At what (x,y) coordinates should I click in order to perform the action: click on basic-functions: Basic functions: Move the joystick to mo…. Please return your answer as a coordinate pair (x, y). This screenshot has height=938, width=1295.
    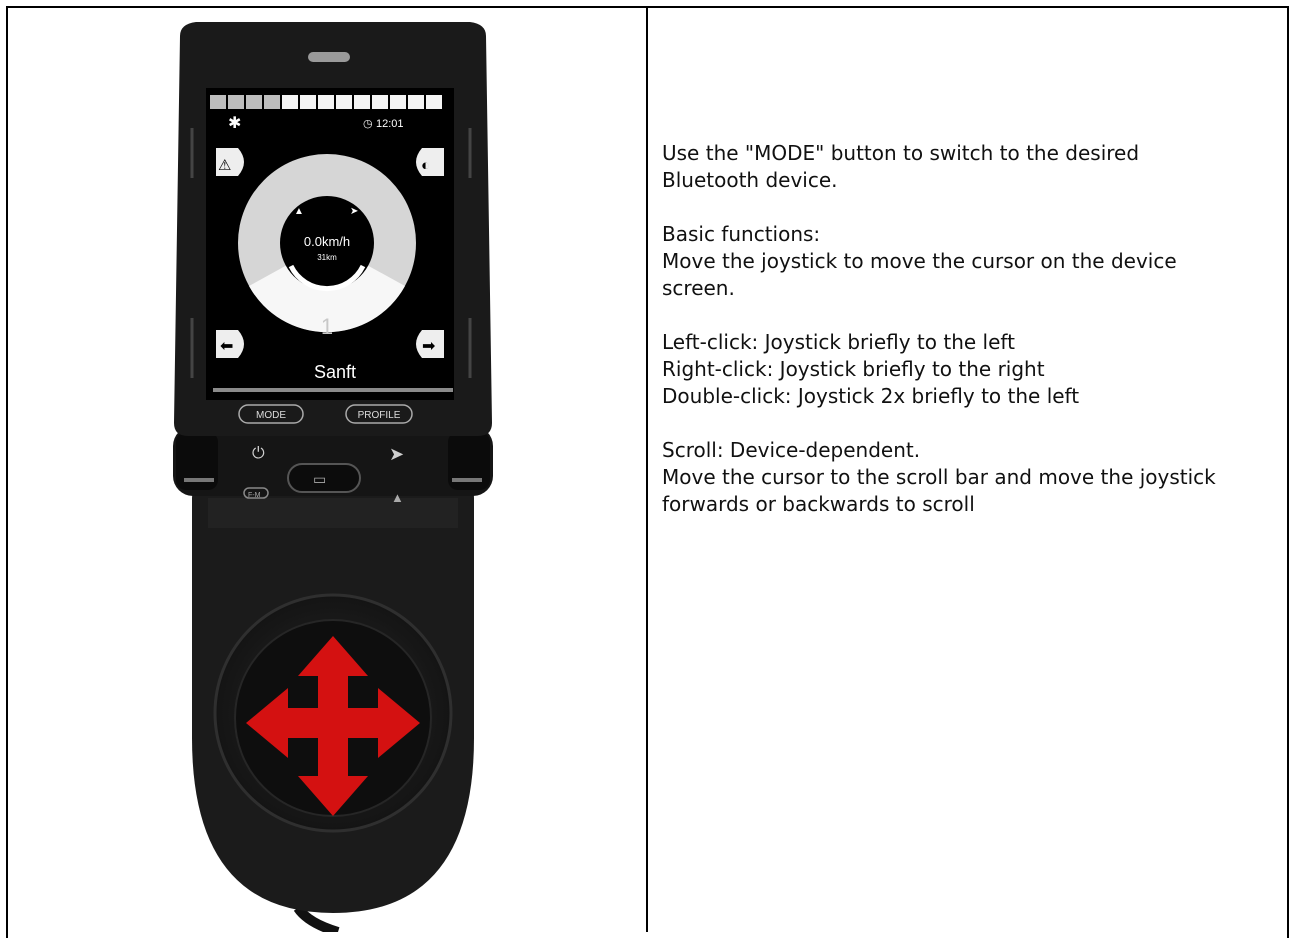
    Looking at the image, I should click on (919, 261).